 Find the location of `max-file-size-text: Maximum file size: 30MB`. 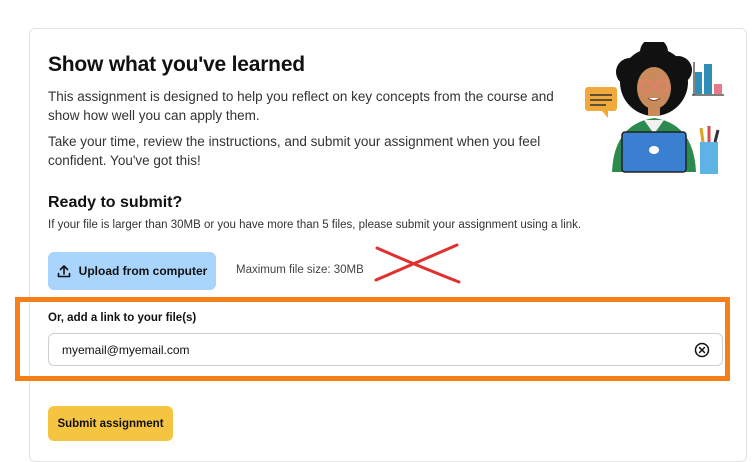

max-file-size-text: Maximum file size: 30MB is located at coordinates (300, 270).